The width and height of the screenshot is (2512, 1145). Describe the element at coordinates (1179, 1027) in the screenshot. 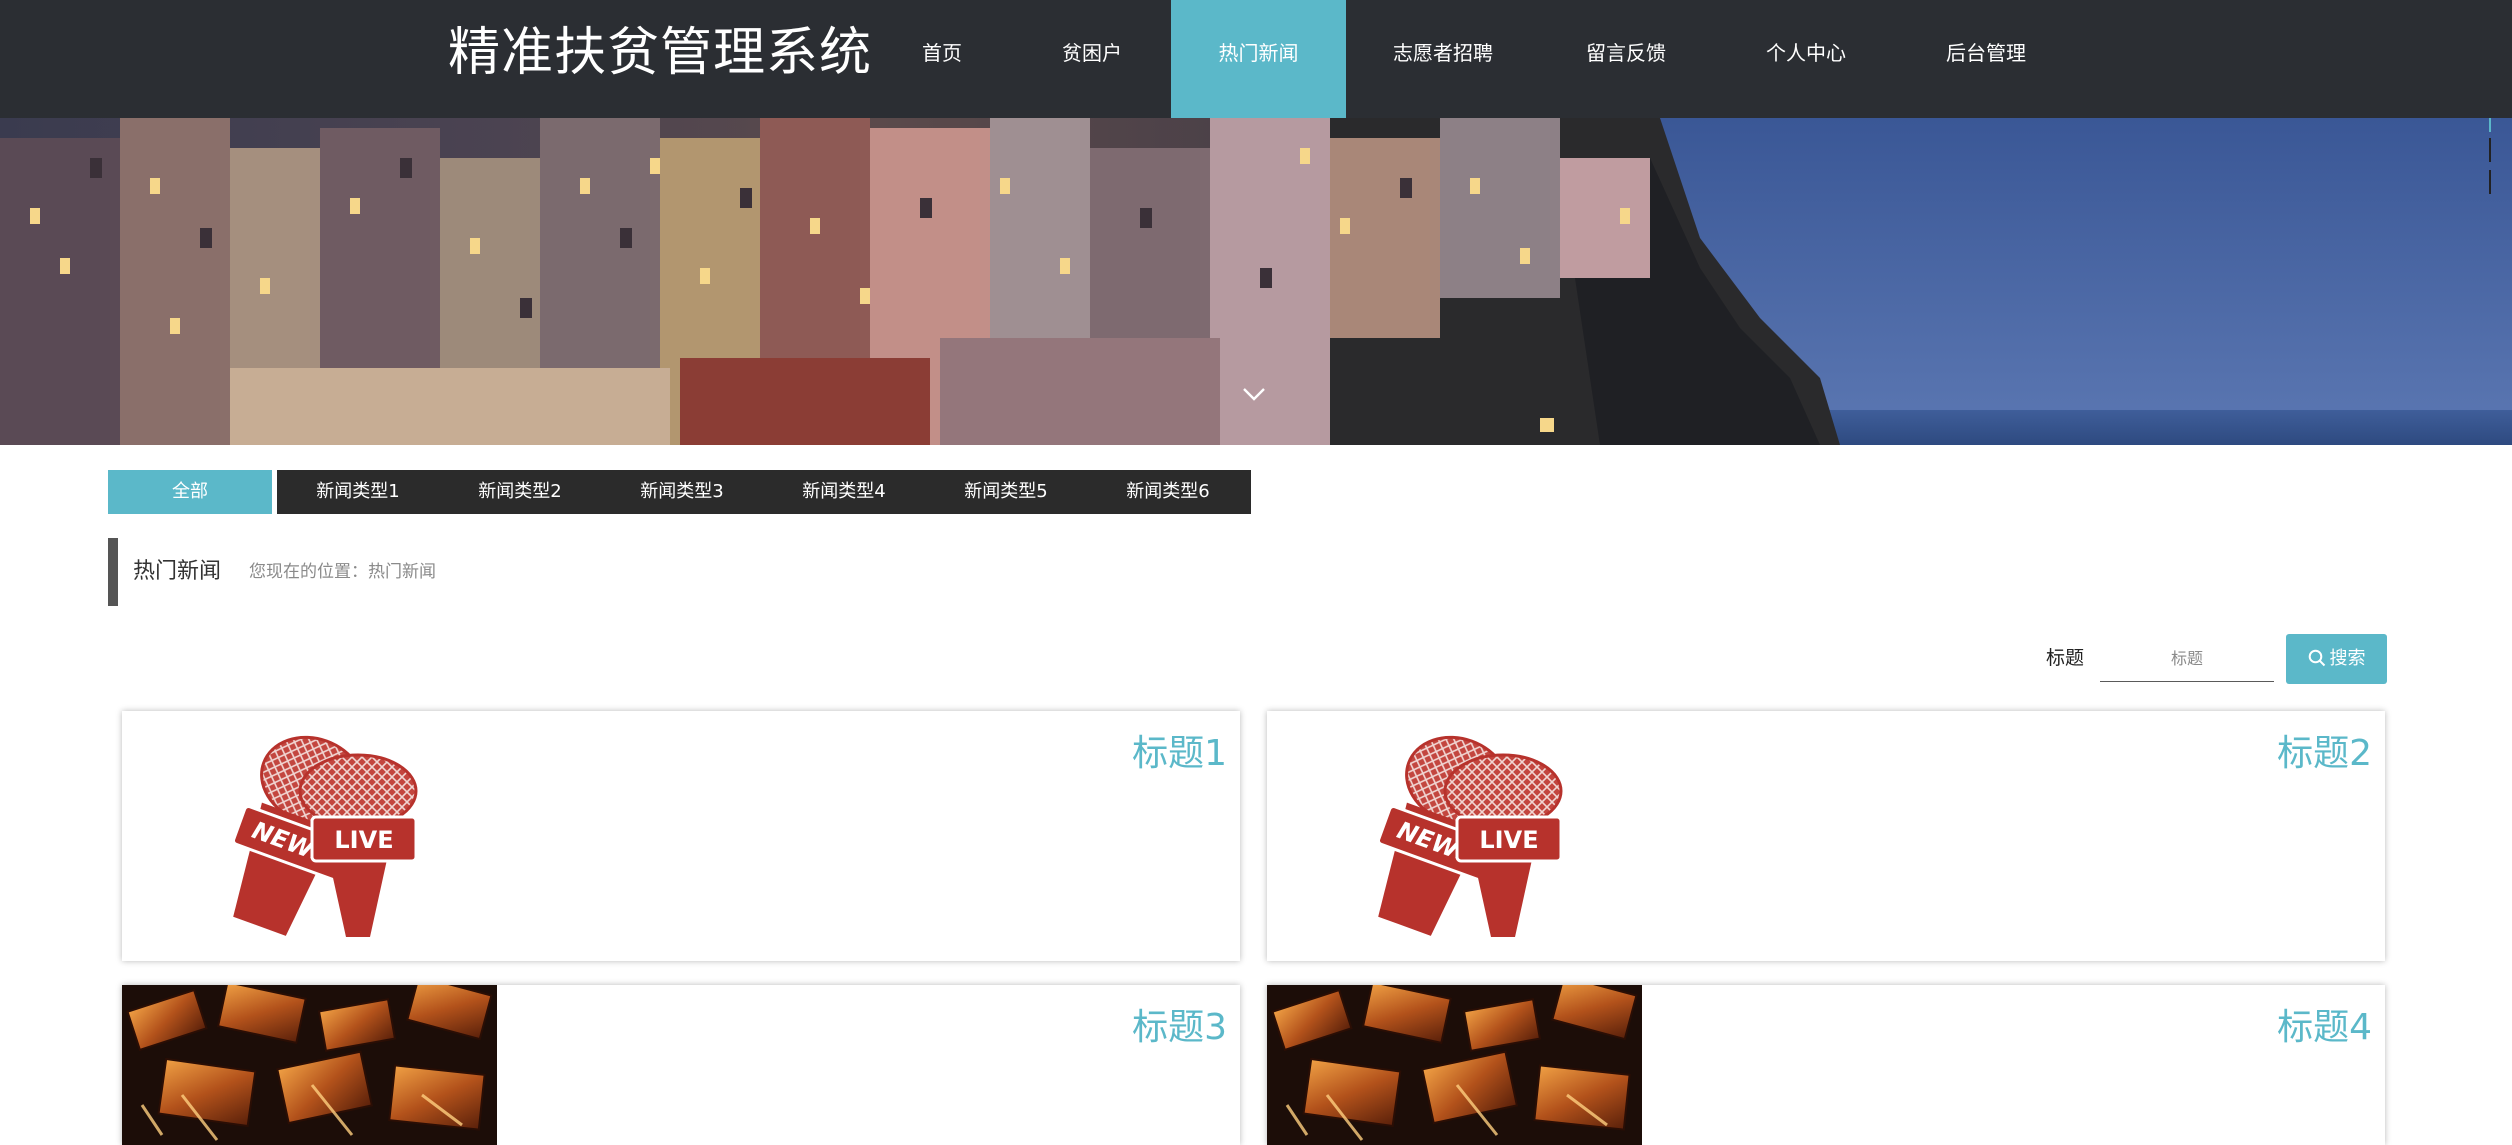

I see `news-card-title: 标题3` at that location.